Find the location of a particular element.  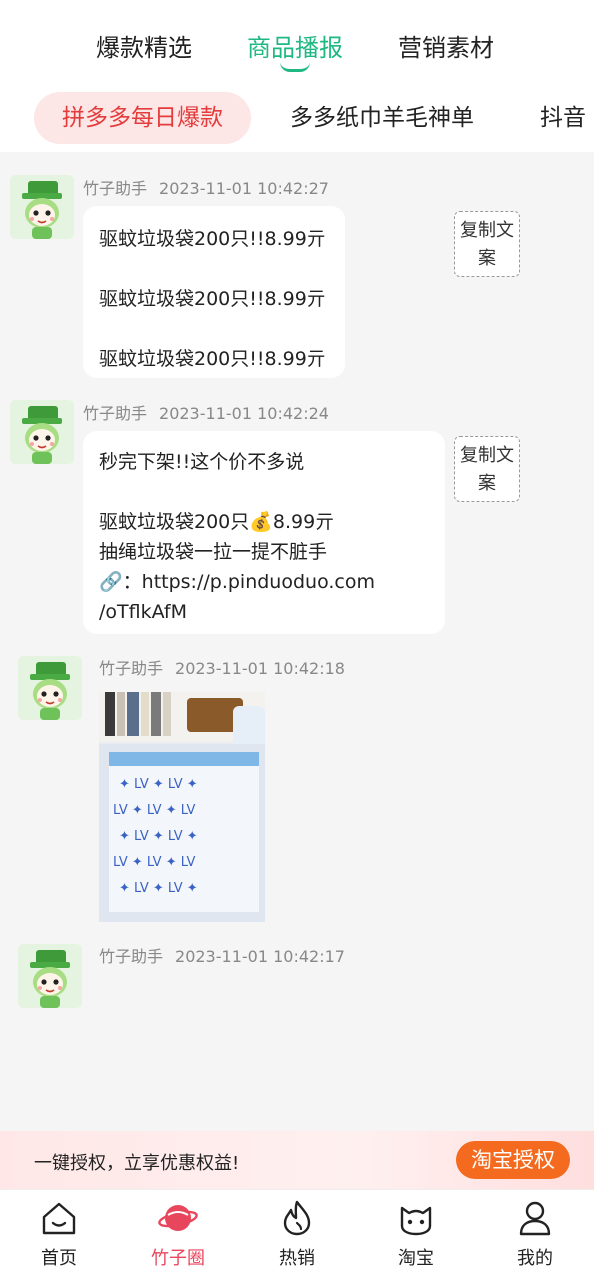

nav-home: 首页 is located at coordinates (59, 1234).